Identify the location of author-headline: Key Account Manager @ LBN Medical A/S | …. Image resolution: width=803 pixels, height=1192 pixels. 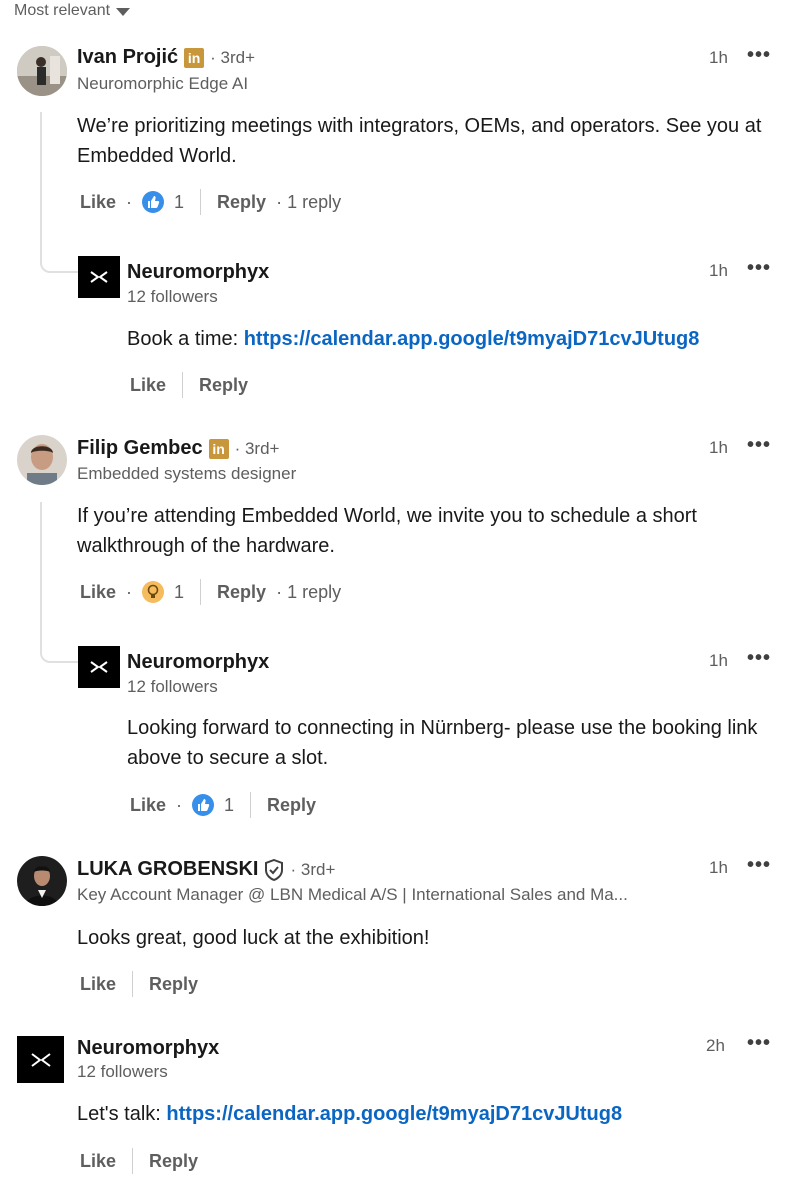
(352, 894).